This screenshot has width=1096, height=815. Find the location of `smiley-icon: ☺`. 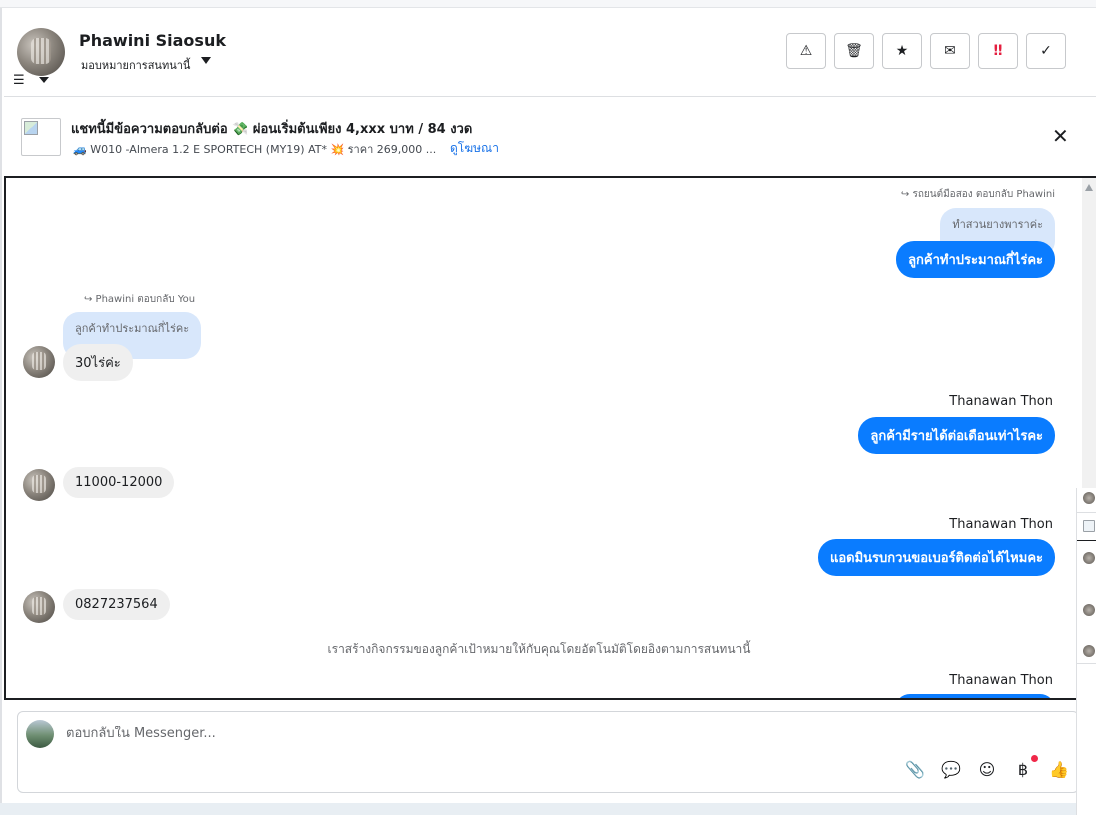

smiley-icon: ☺ is located at coordinates (987, 769).